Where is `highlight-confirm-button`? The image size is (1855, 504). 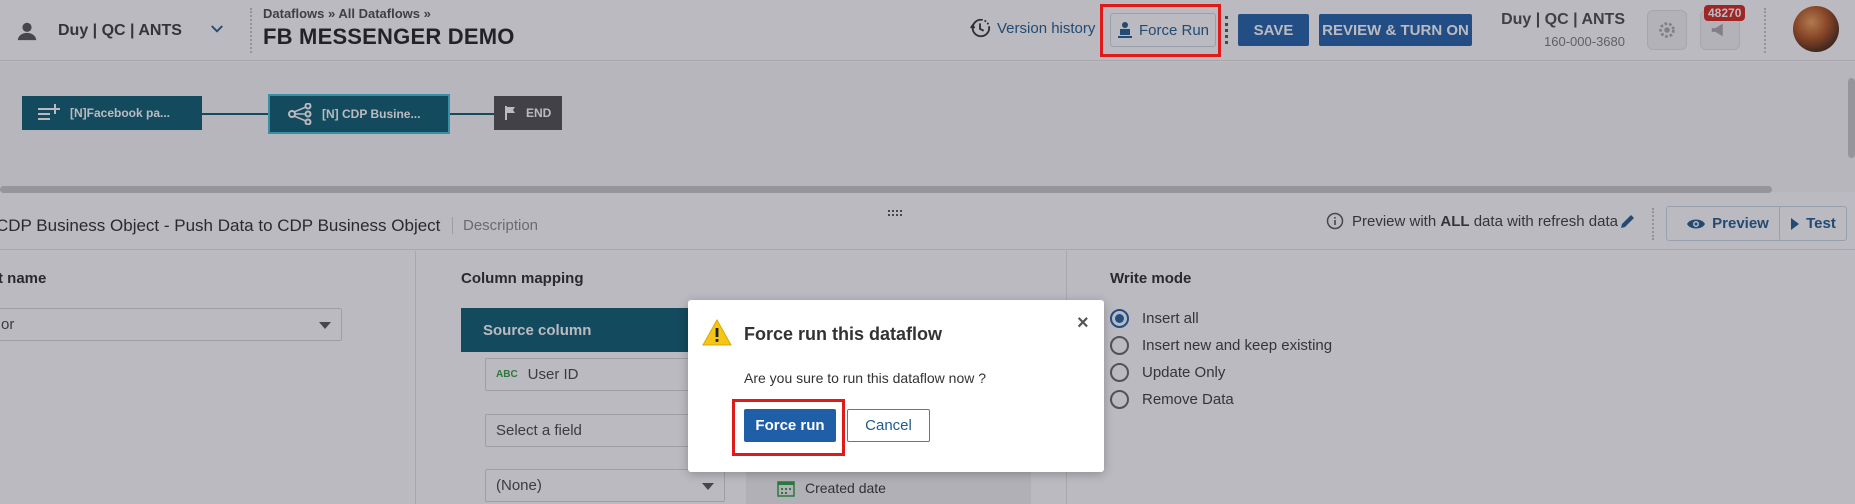 highlight-confirm-button is located at coordinates (788, 427).